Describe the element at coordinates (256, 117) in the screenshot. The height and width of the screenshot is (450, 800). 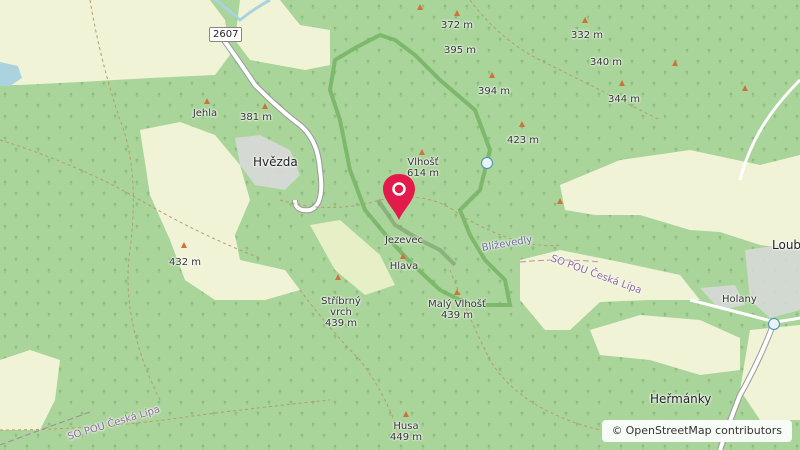
I see `peak-label-381: 381 m` at that location.